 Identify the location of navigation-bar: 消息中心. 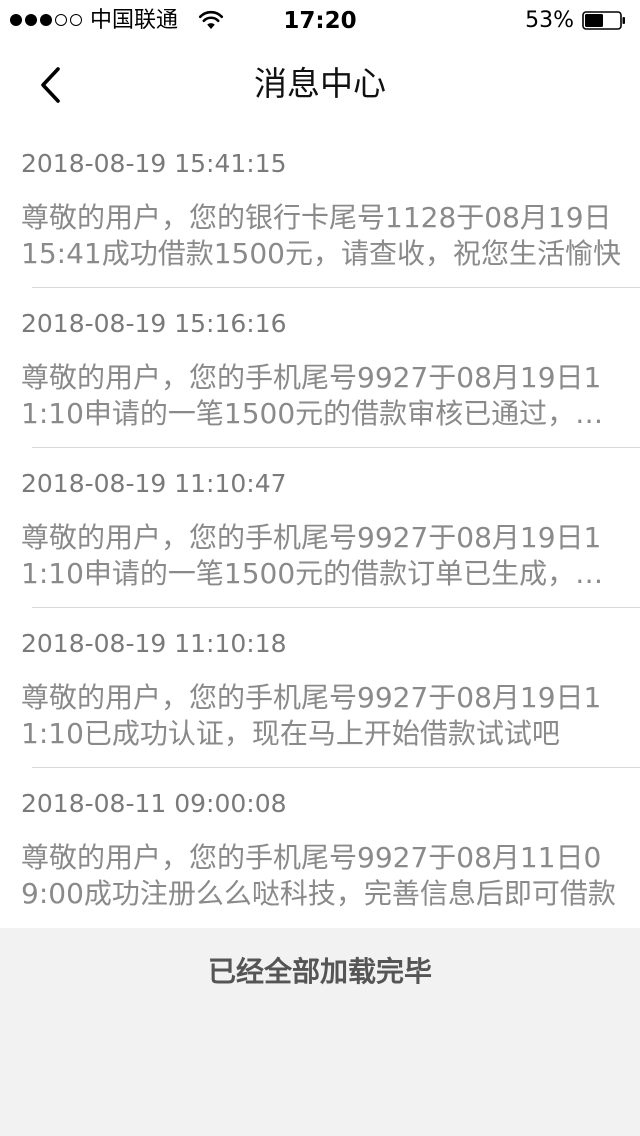
(320, 84).